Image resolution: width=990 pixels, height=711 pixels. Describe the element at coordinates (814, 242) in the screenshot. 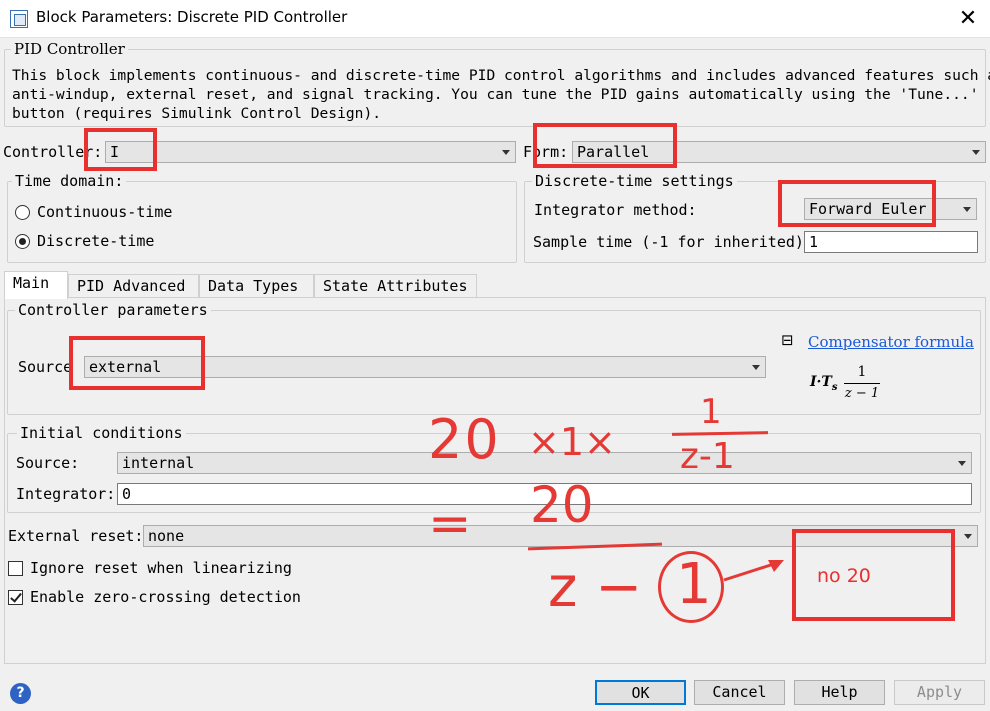

I see `sample-time-value: 1` at that location.